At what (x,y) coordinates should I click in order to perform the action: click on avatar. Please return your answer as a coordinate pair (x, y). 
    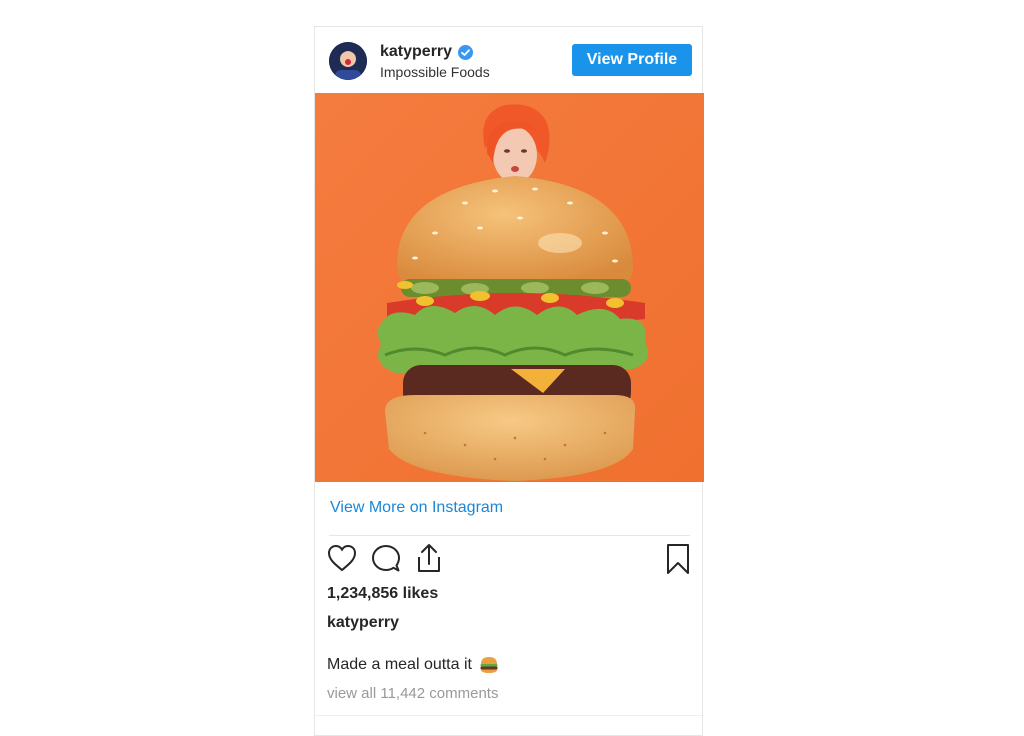
    Looking at the image, I should click on (348, 61).